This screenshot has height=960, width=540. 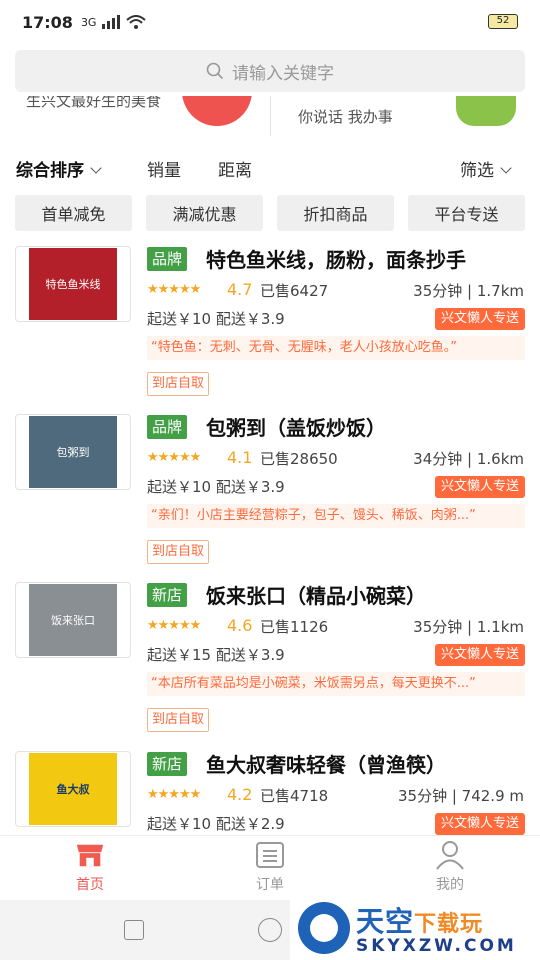 I want to click on sort-bar: 综合排序 销量 距离 筛选, so click(x=270, y=166).